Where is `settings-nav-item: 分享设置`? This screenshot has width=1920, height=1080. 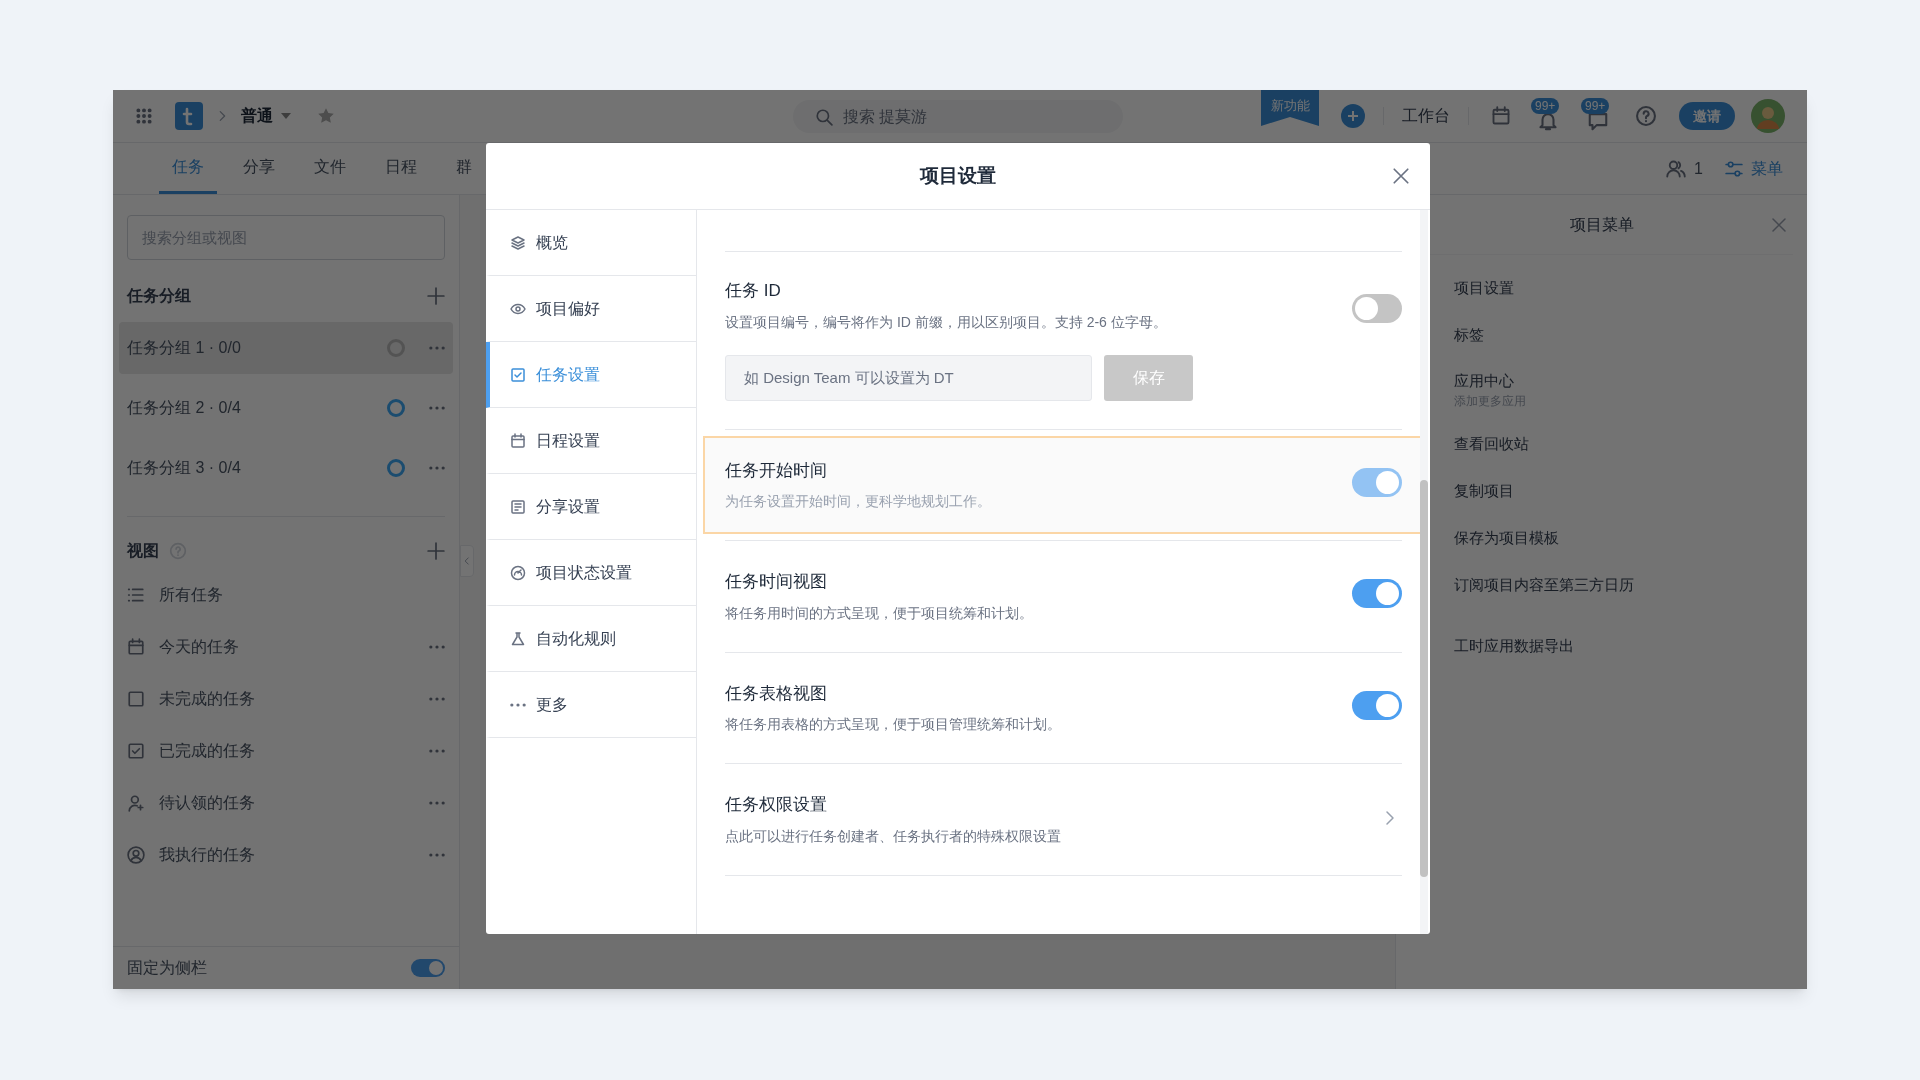 settings-nav-item: 分享设置 is located at coordinates (591, 507).